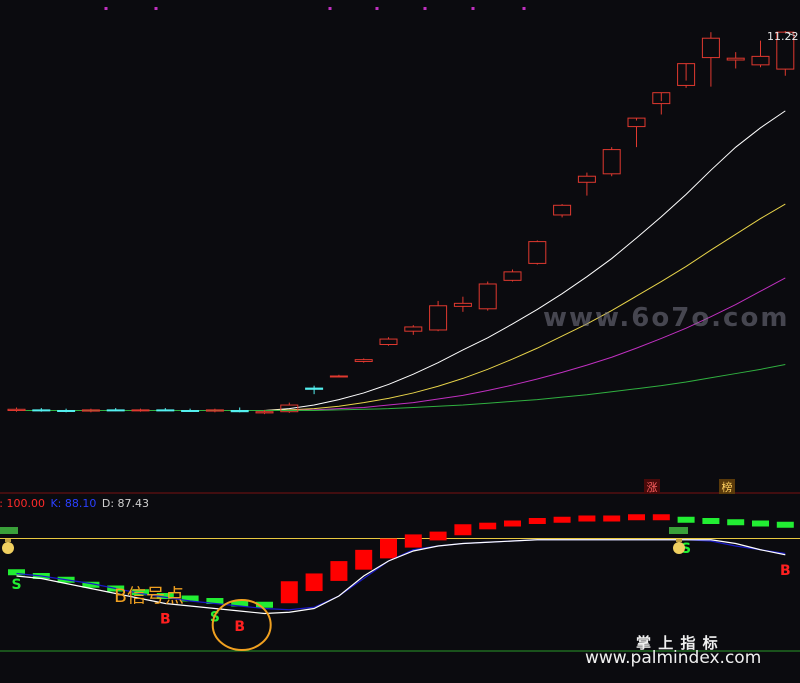 The height and width of the screenshot is (683, 800). I want to click on sell-signal: S, so click(16, 585).